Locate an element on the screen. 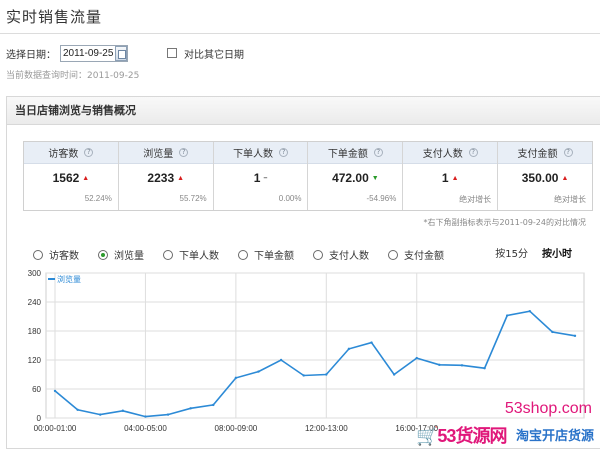 Image resolution: width=600 pixels, height=449 pixels. stat-pageviews: 浏览量? 2233 ▲ 55.72% is located at coordinates (166, 176).